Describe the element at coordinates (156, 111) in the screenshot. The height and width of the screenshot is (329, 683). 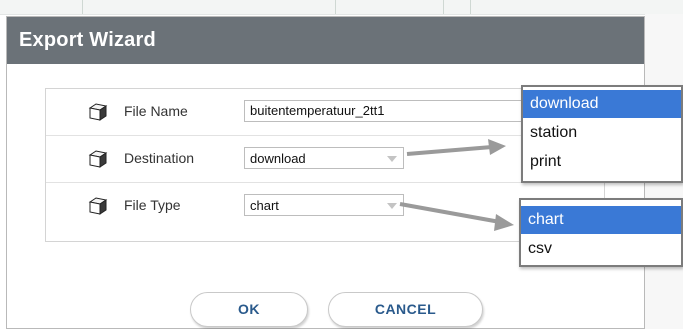
I see `file-name-label: File Name` at that location.